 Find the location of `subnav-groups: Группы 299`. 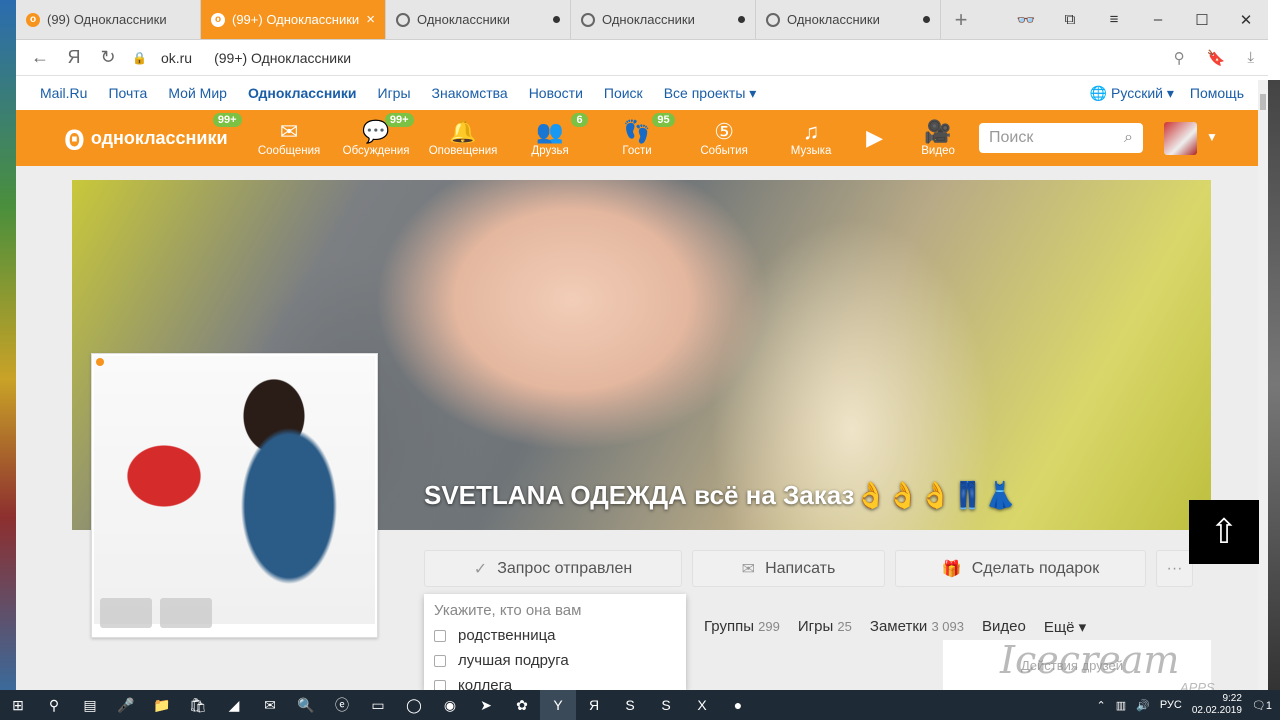

subnav-groups: Группы 299 is located at coordinates (742, 627).